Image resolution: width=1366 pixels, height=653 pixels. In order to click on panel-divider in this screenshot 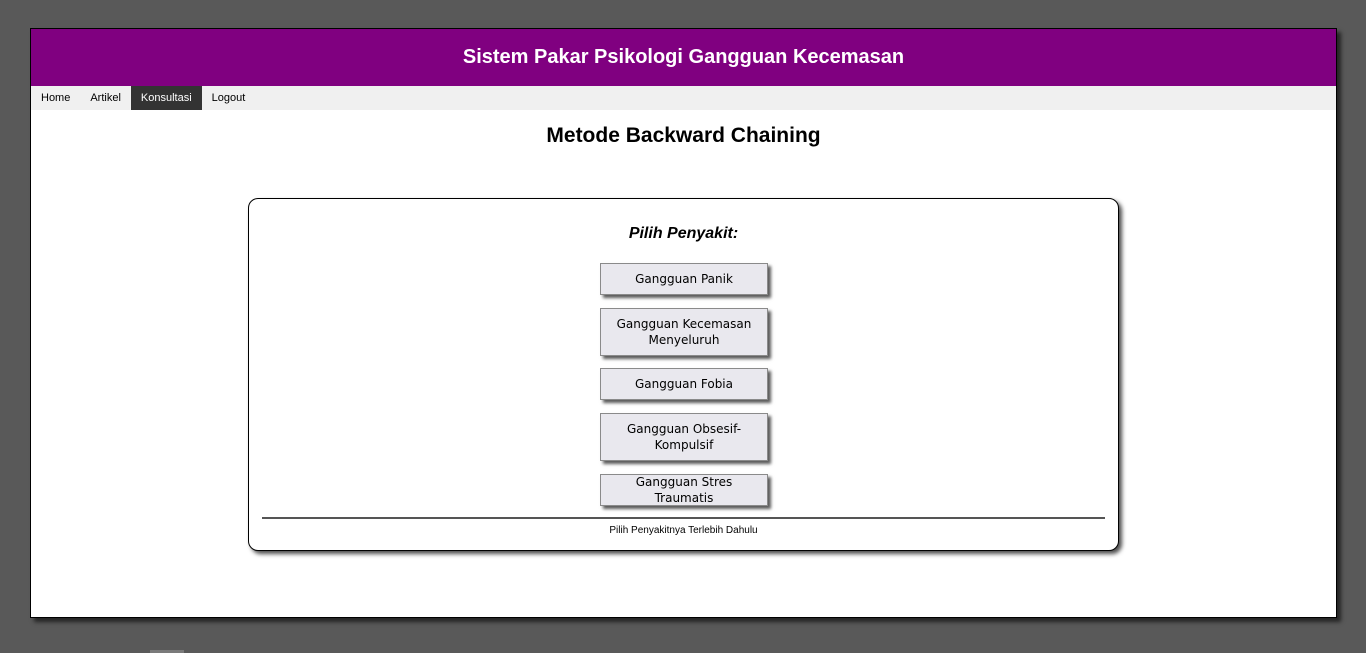, I will do `click(683, 518)`.